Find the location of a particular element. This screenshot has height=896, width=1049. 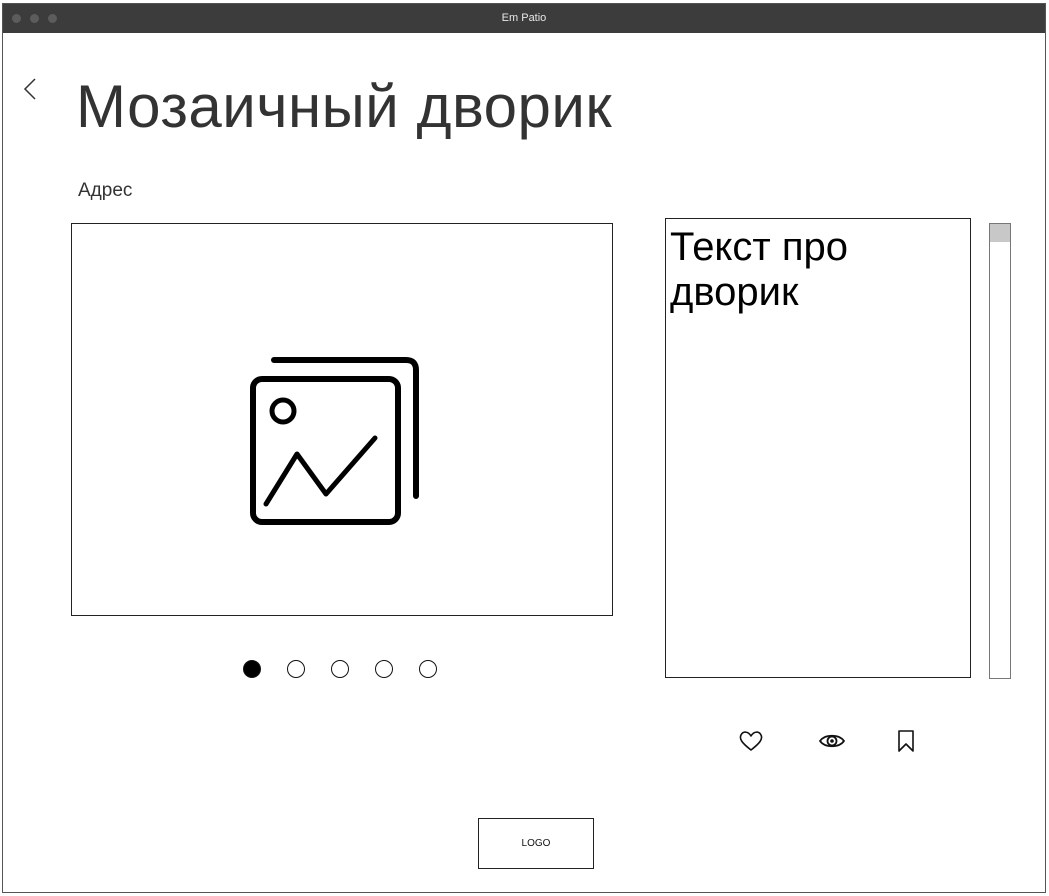

bookmark-icon is located at coordinates (906, 741).